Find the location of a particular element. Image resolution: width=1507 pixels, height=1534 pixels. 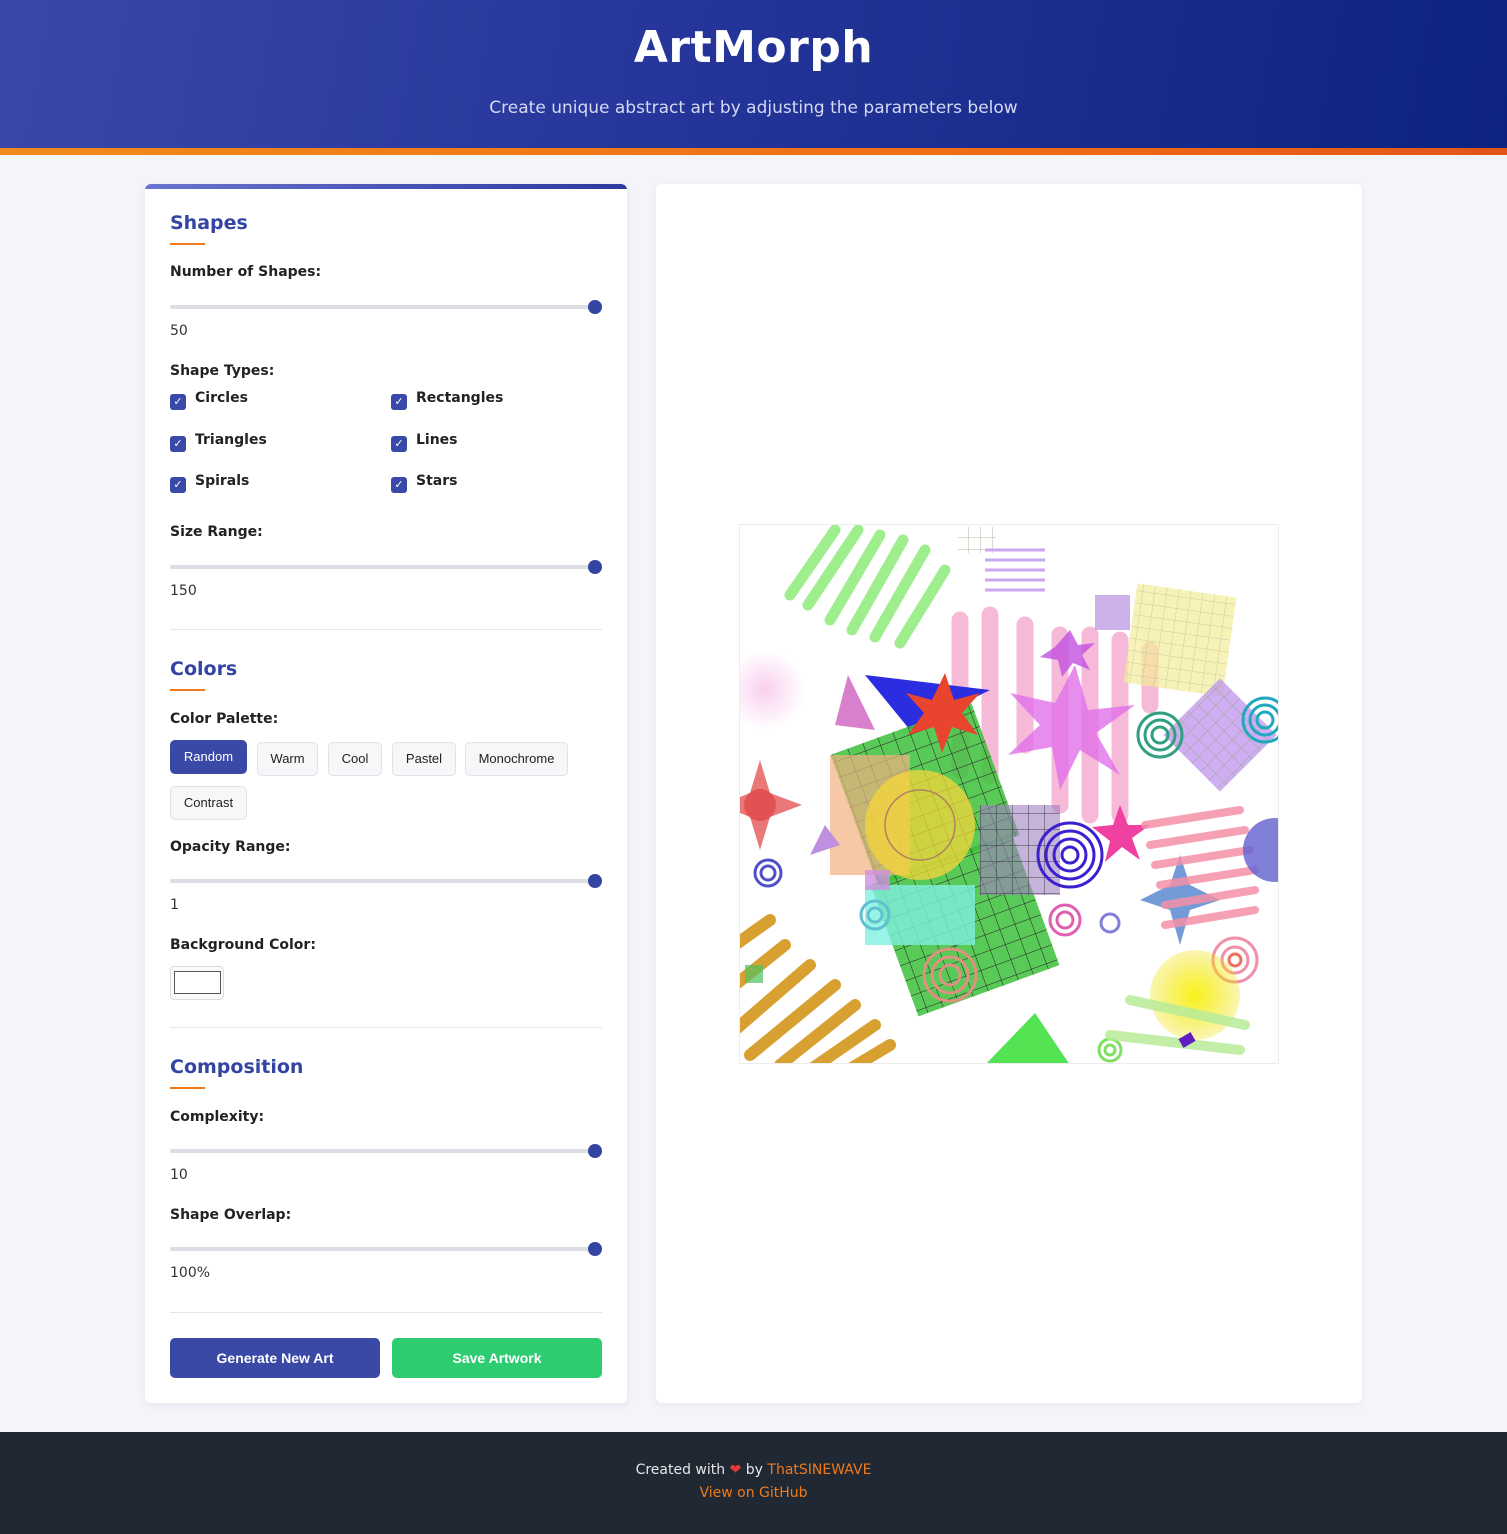

num-shapes-label: Number of Shapes: is located at coordinates (246, 272).